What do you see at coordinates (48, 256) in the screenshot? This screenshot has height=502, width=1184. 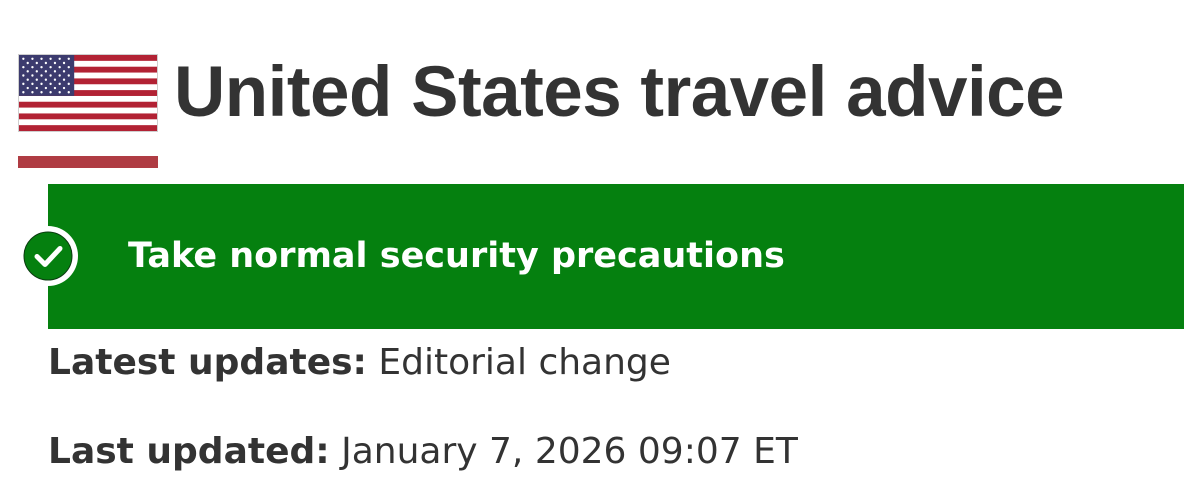 I see `check-circle-icon` at bounding box center [48, 256].